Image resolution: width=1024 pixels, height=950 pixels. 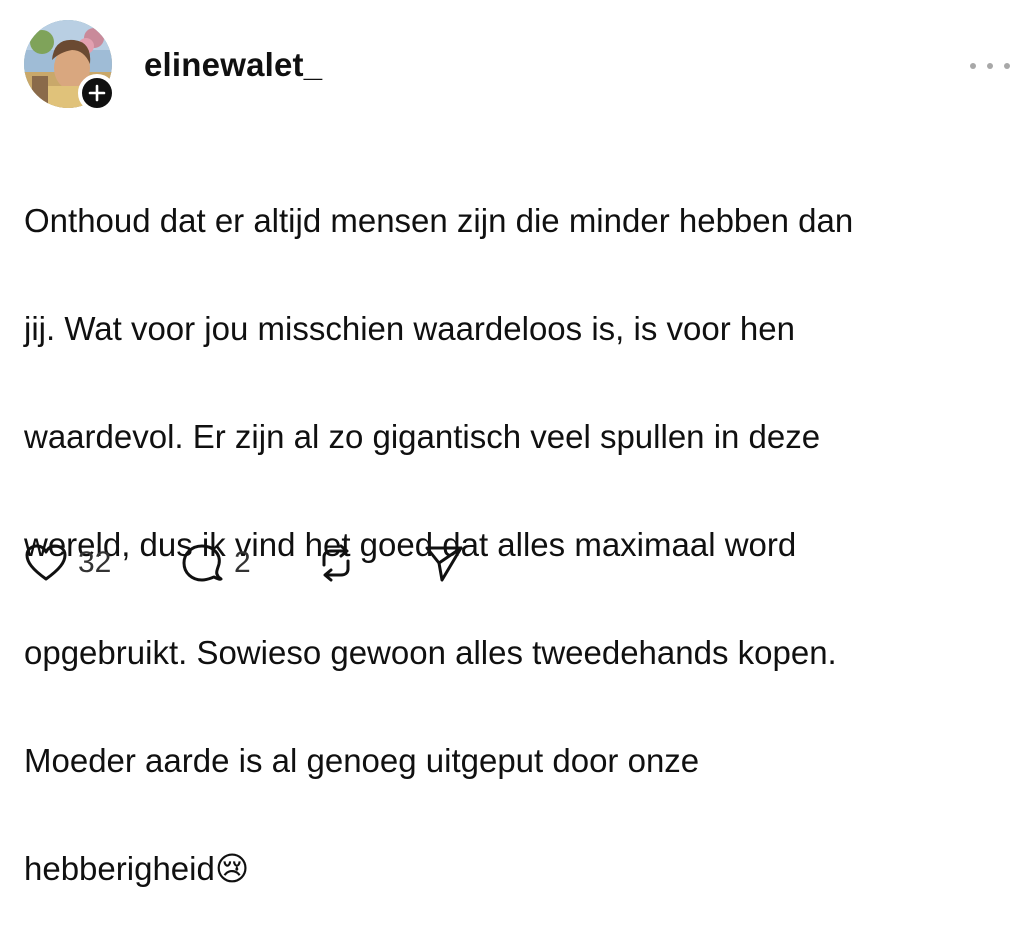 I want to click on post-text-last-line: hebberigheid😢, so click(x=514, y=869).